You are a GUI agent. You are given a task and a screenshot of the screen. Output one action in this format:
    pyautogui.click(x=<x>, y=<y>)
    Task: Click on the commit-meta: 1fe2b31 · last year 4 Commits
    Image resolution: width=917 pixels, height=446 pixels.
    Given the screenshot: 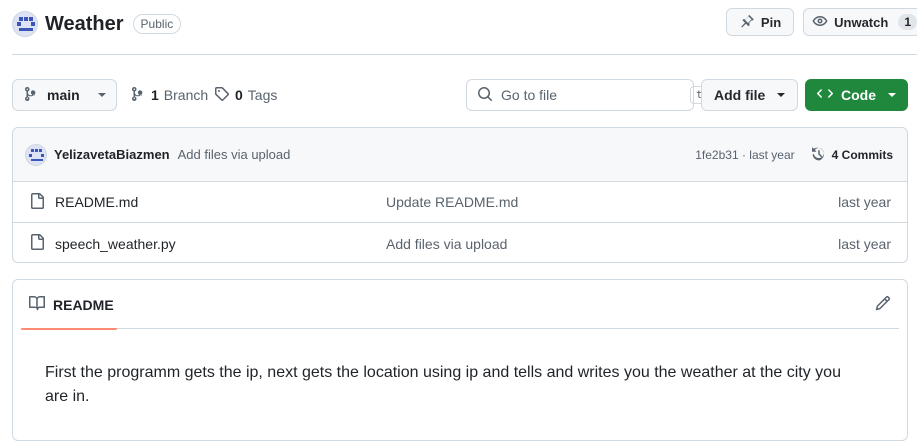 What is the action you would take?
    pyautogui.click(x=794, y=155)
    